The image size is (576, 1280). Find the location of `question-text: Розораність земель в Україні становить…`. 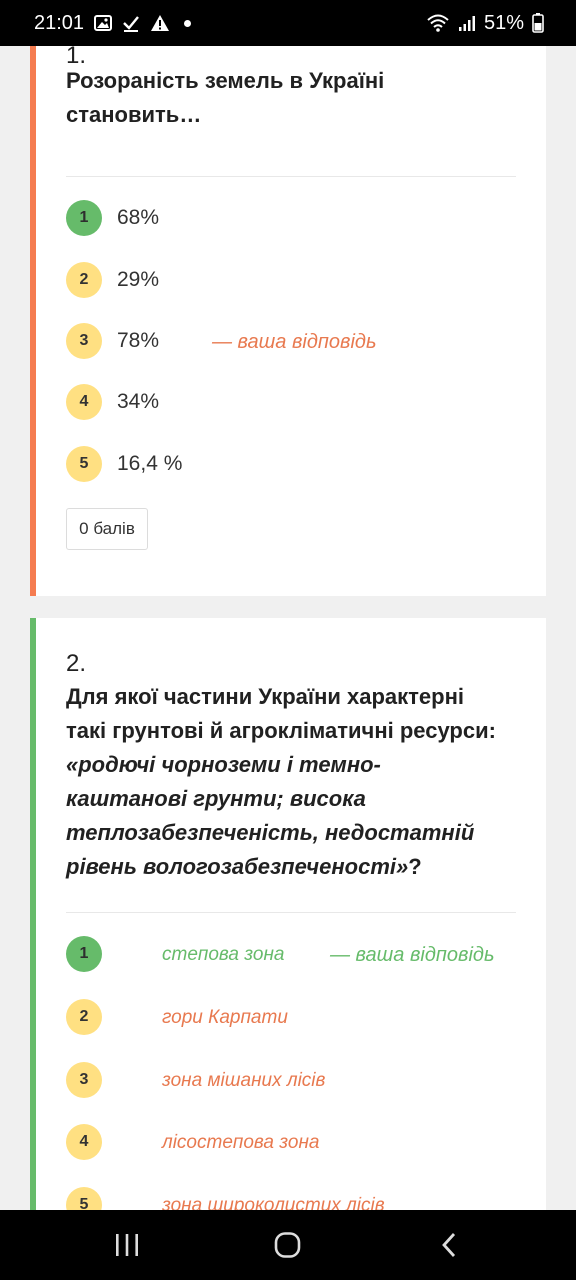

question-text: Розораність земель в Україні становить… is located at coordinates (225, 97).